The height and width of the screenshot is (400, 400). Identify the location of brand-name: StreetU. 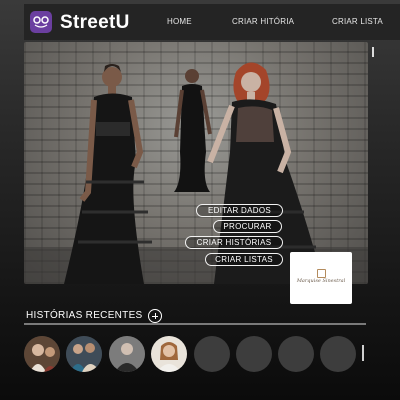
(95, 23).